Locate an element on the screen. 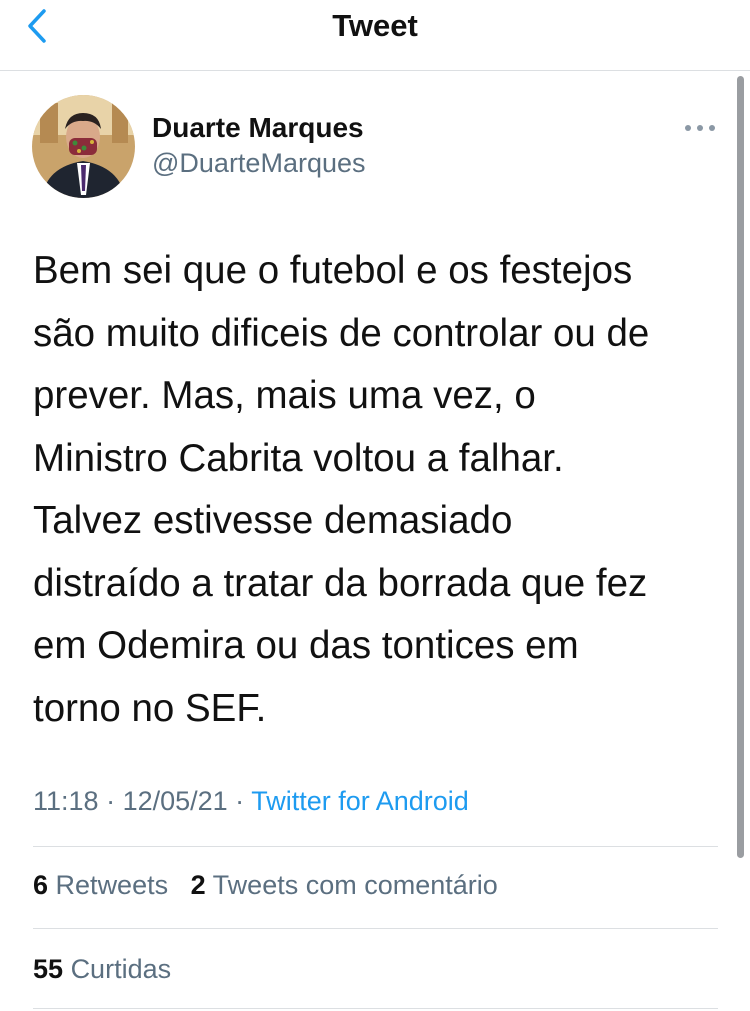 Image resolution: width=750 pixels, height=1011 pixels. tweet-text-line: em Odemira ou das tontices em is located at coordinates (306, 645).